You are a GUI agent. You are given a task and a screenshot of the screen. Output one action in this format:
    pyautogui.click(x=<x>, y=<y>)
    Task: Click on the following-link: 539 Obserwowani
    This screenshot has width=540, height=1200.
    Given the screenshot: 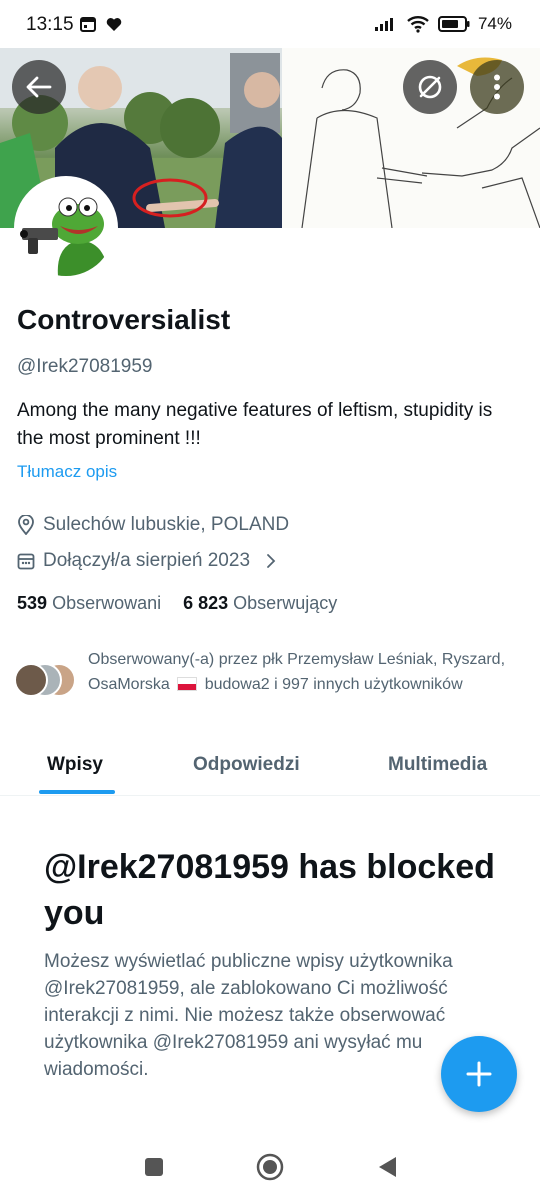 What is the action you would take?
    pyautogui.click(x=89, y=603)
    